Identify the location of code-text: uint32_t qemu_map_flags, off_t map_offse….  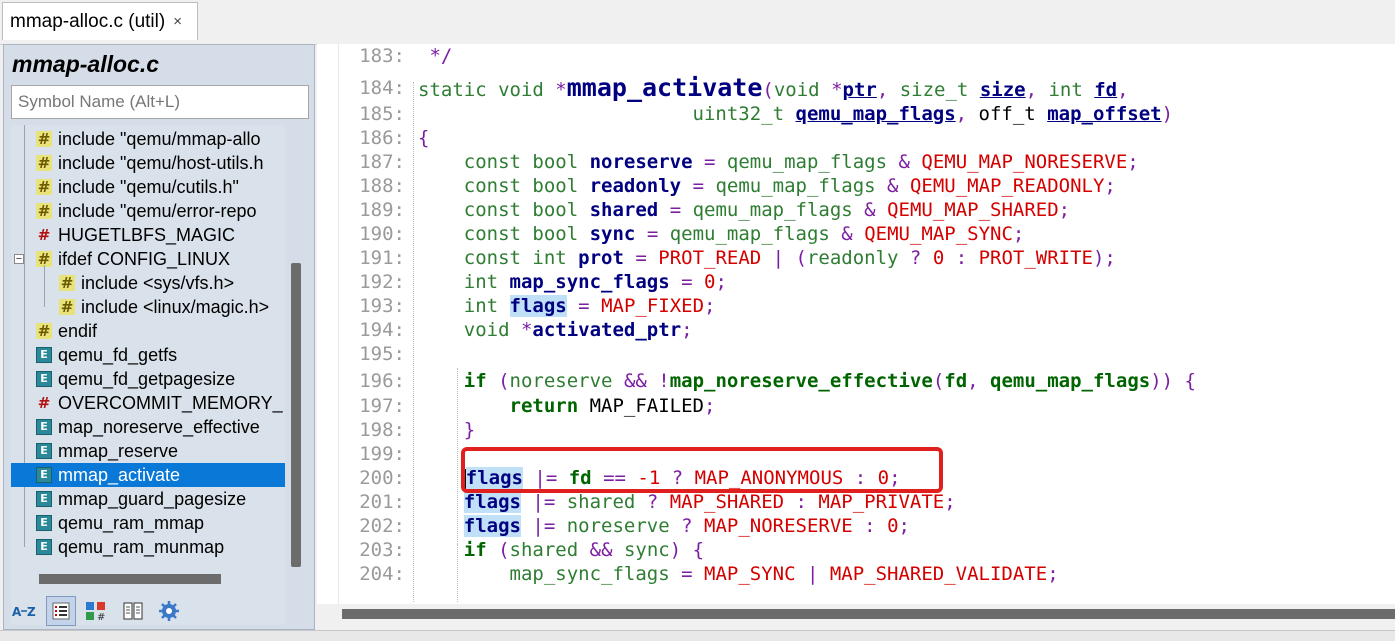
(795, 114).